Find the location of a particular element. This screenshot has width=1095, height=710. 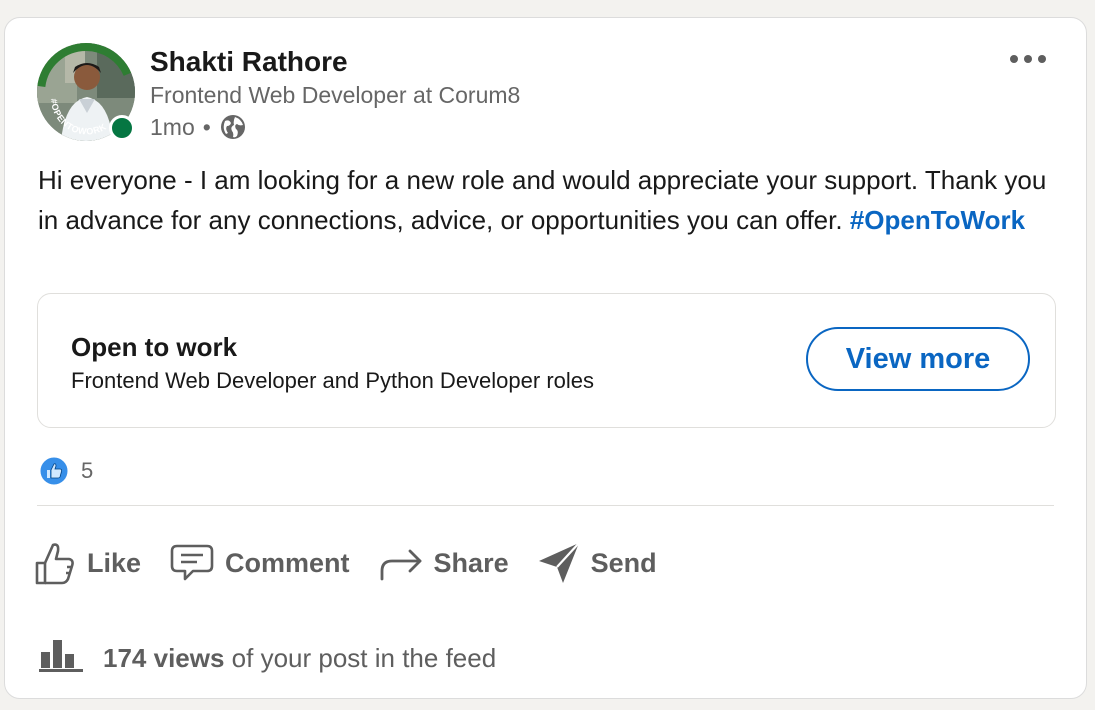

views-suffix: of your post in the feed is located at coordinates (364, 657).